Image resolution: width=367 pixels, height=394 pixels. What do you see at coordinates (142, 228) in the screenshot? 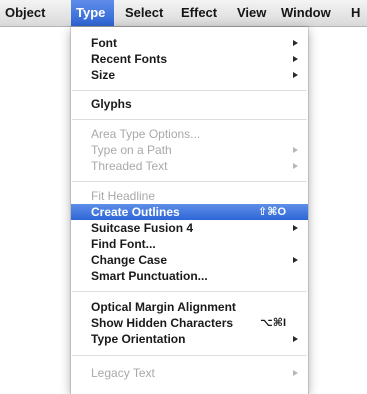
I see `menu-item-label: Suitcase Fusion 4` at bounding box center [142, 228].